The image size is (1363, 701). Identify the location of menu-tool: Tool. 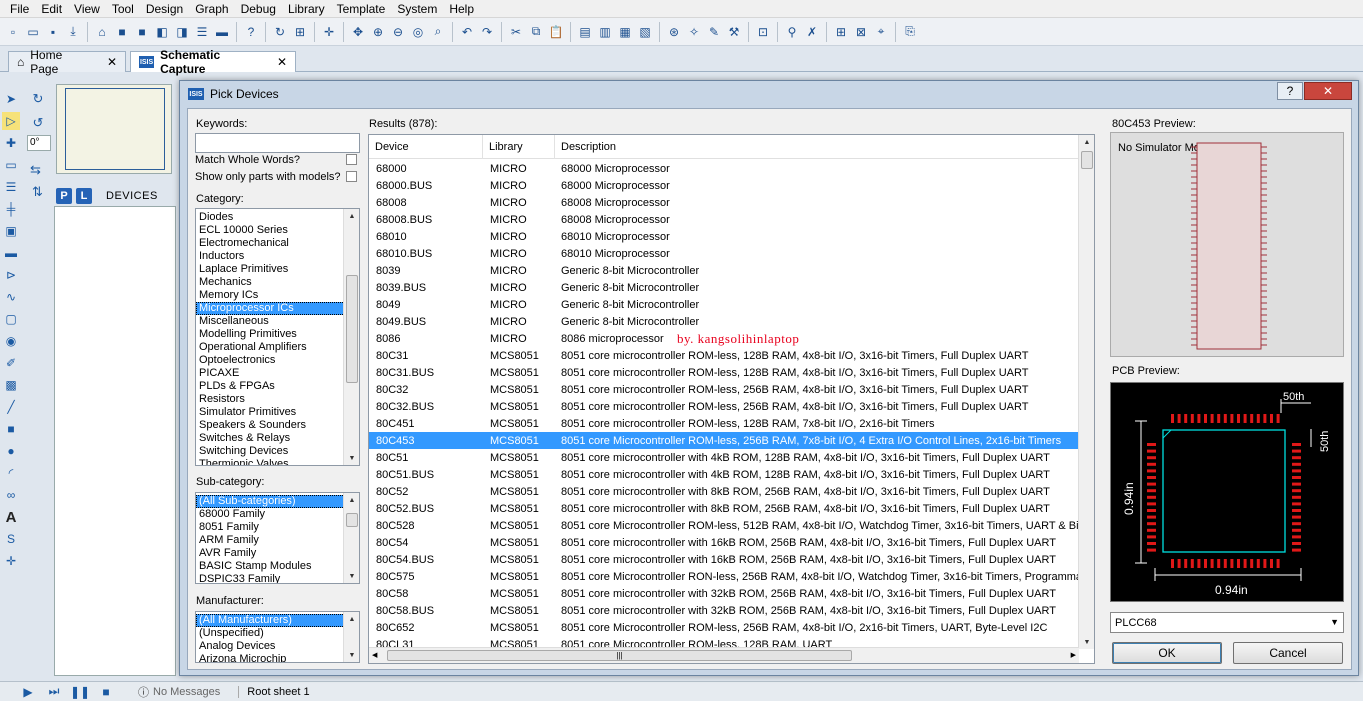
(123, 9).